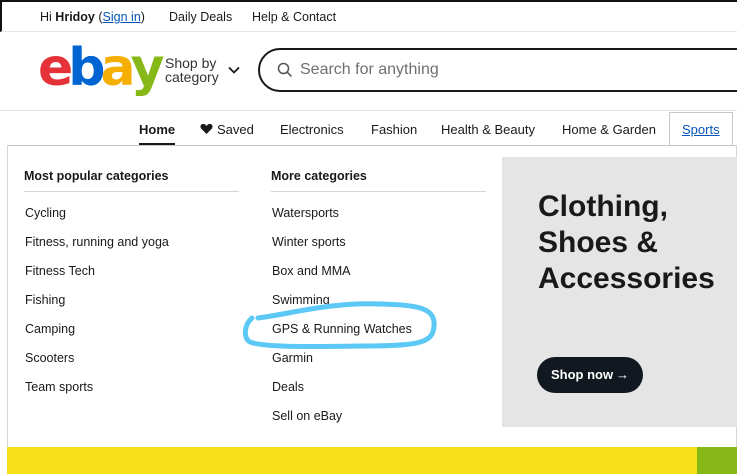  I want to click on category-link: Team sports, so click(59, 387).